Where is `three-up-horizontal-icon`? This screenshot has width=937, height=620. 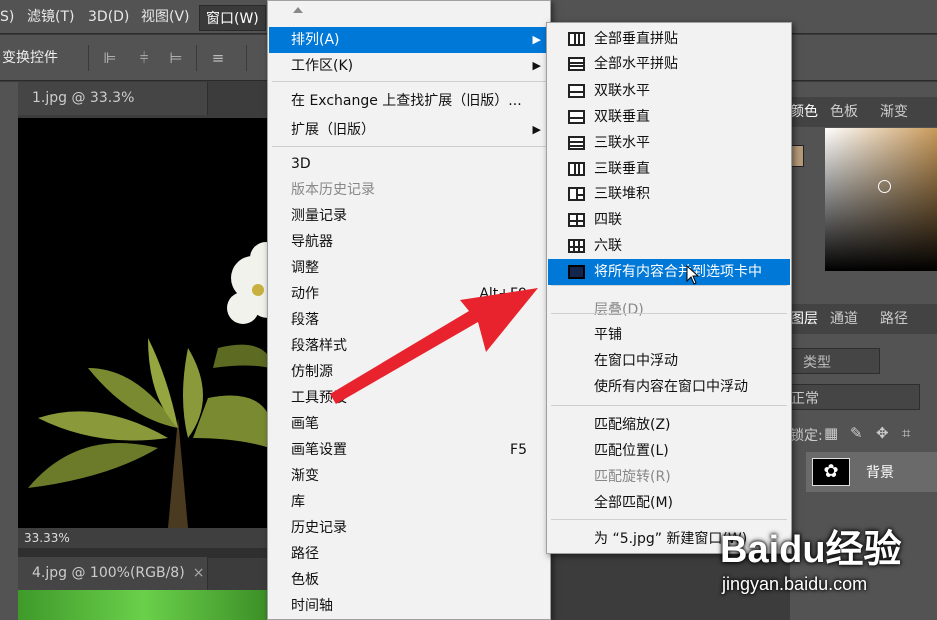
three-up-horizontal-icon is located at coordinates (576, 143).